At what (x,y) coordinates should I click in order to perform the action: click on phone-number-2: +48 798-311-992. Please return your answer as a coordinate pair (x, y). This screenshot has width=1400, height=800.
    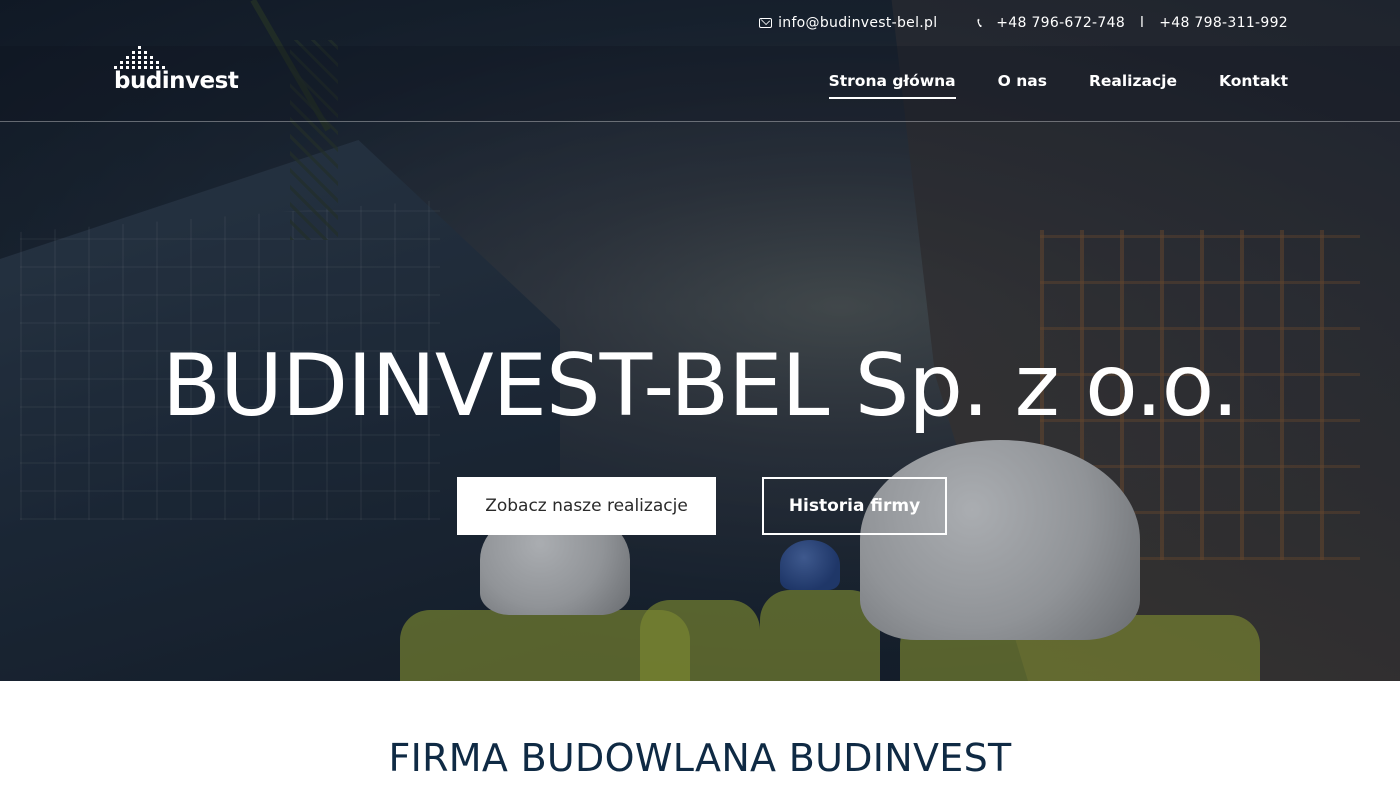
    Looking at the image, I should click on (1223, 23).